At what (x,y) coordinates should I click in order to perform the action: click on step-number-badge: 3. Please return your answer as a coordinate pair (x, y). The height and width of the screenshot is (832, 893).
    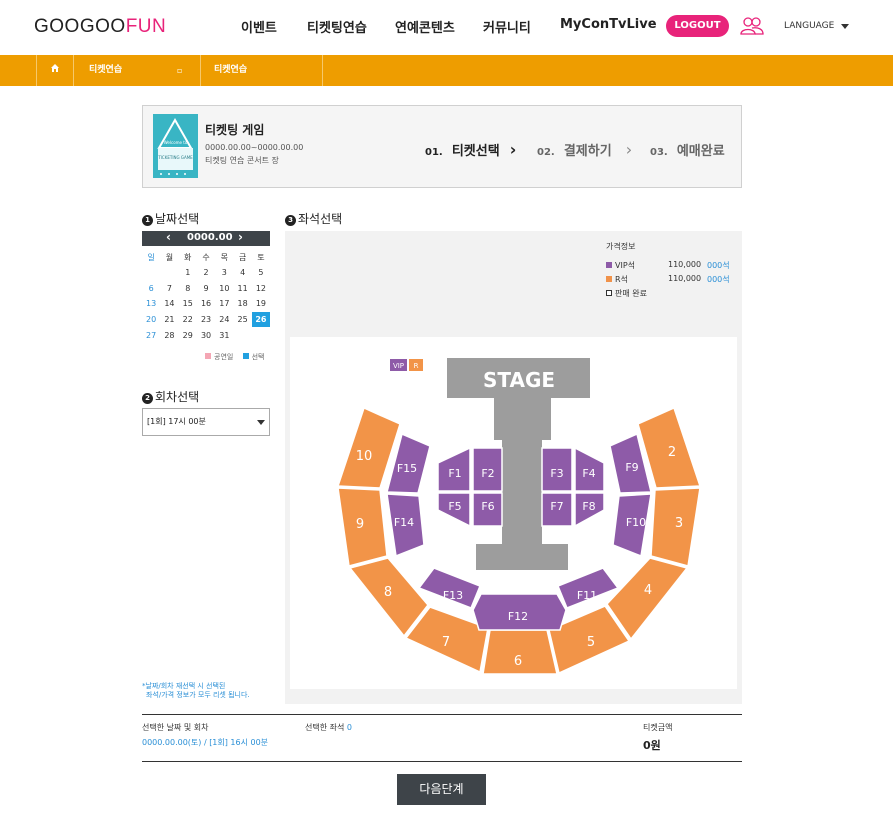
    Looking at the image, I should click on (290, 220).